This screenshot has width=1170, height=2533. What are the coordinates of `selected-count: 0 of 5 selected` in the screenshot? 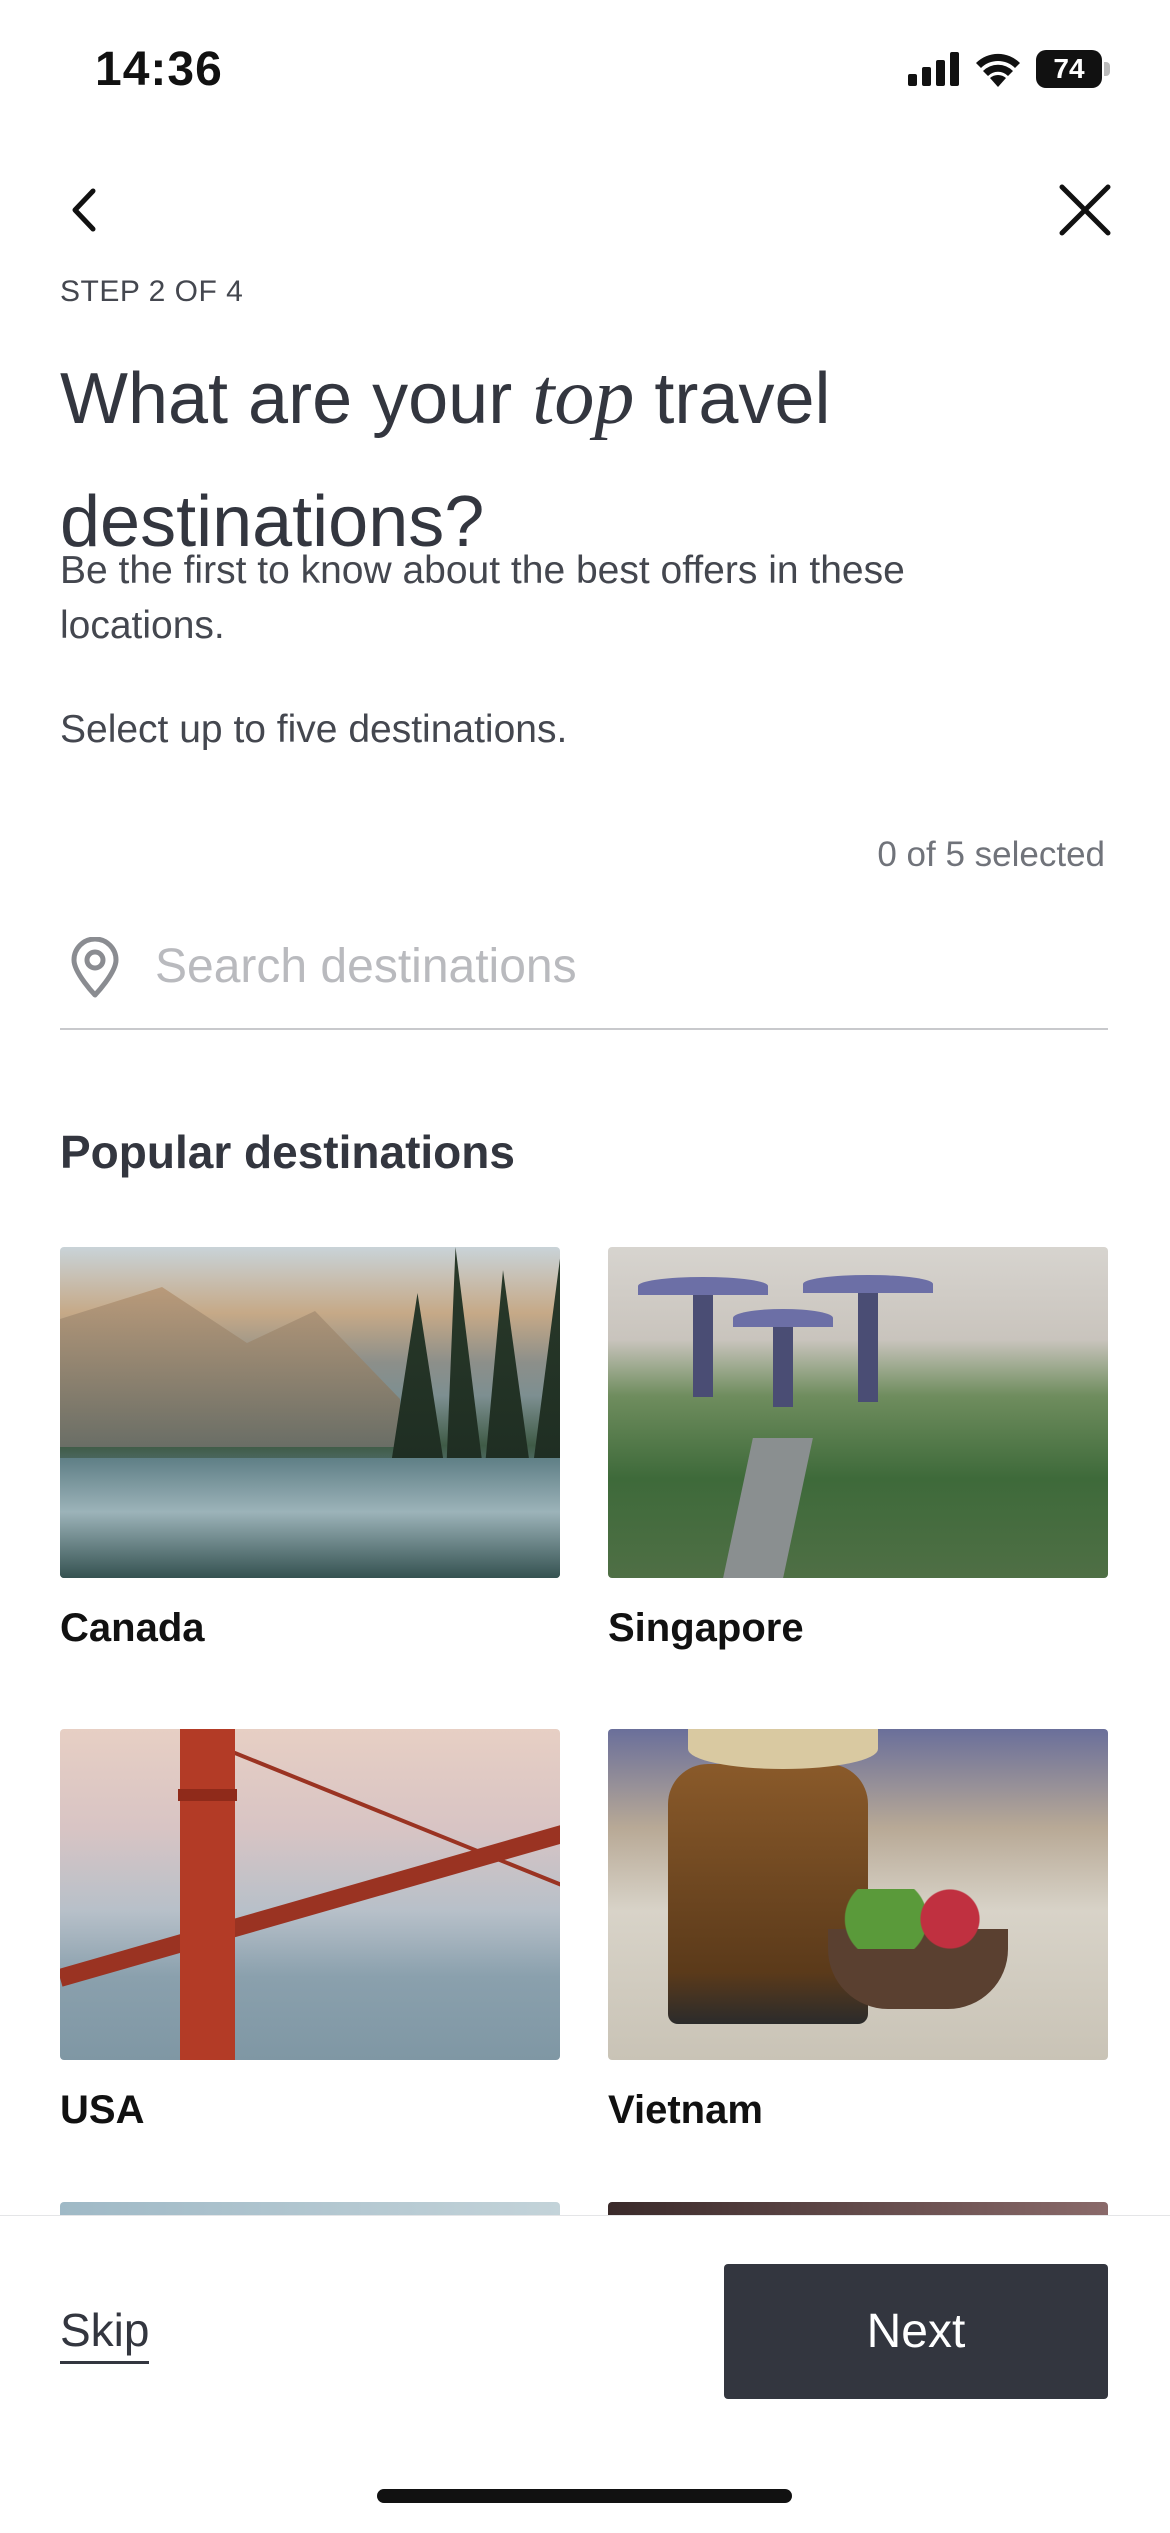 It's located at (991, 854).